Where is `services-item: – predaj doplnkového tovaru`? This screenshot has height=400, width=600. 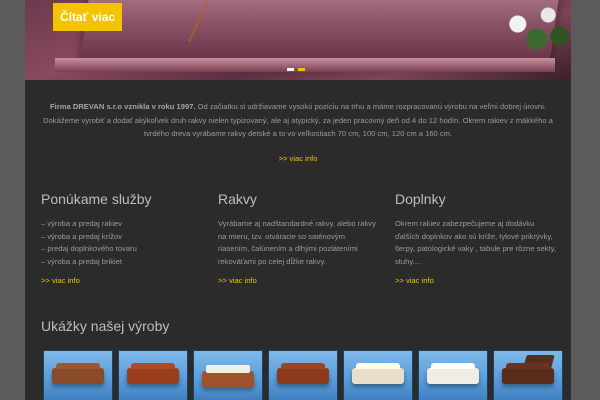
services-item: – predaj doplnkového tovaru is located at coordinates (89, 248).